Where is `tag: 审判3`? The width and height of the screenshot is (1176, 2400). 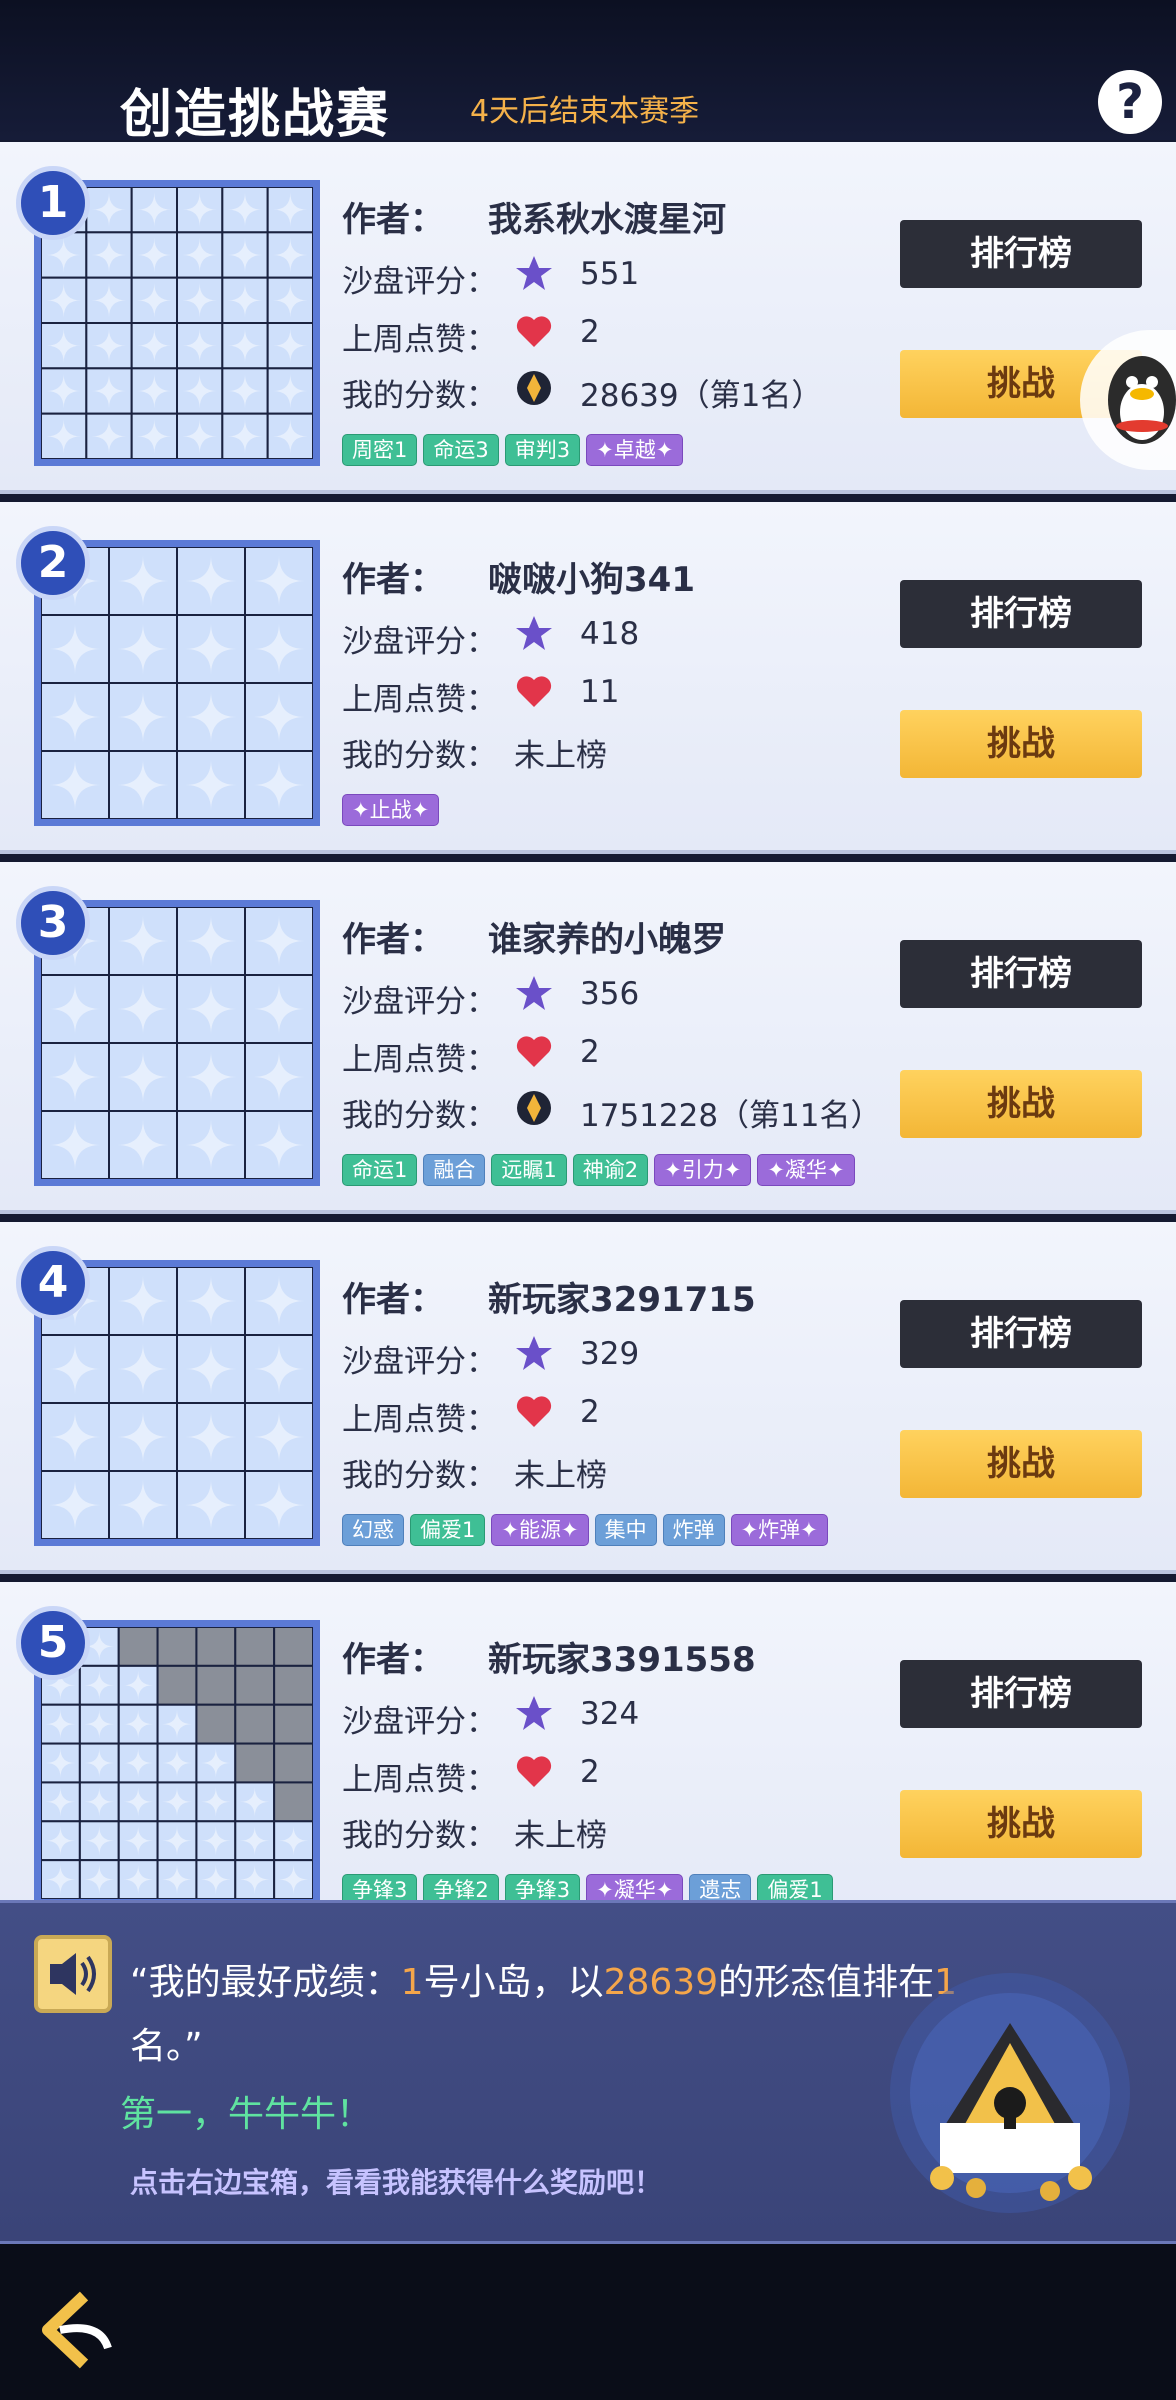 tag: 审判3 is located at coordinates (542, 450).